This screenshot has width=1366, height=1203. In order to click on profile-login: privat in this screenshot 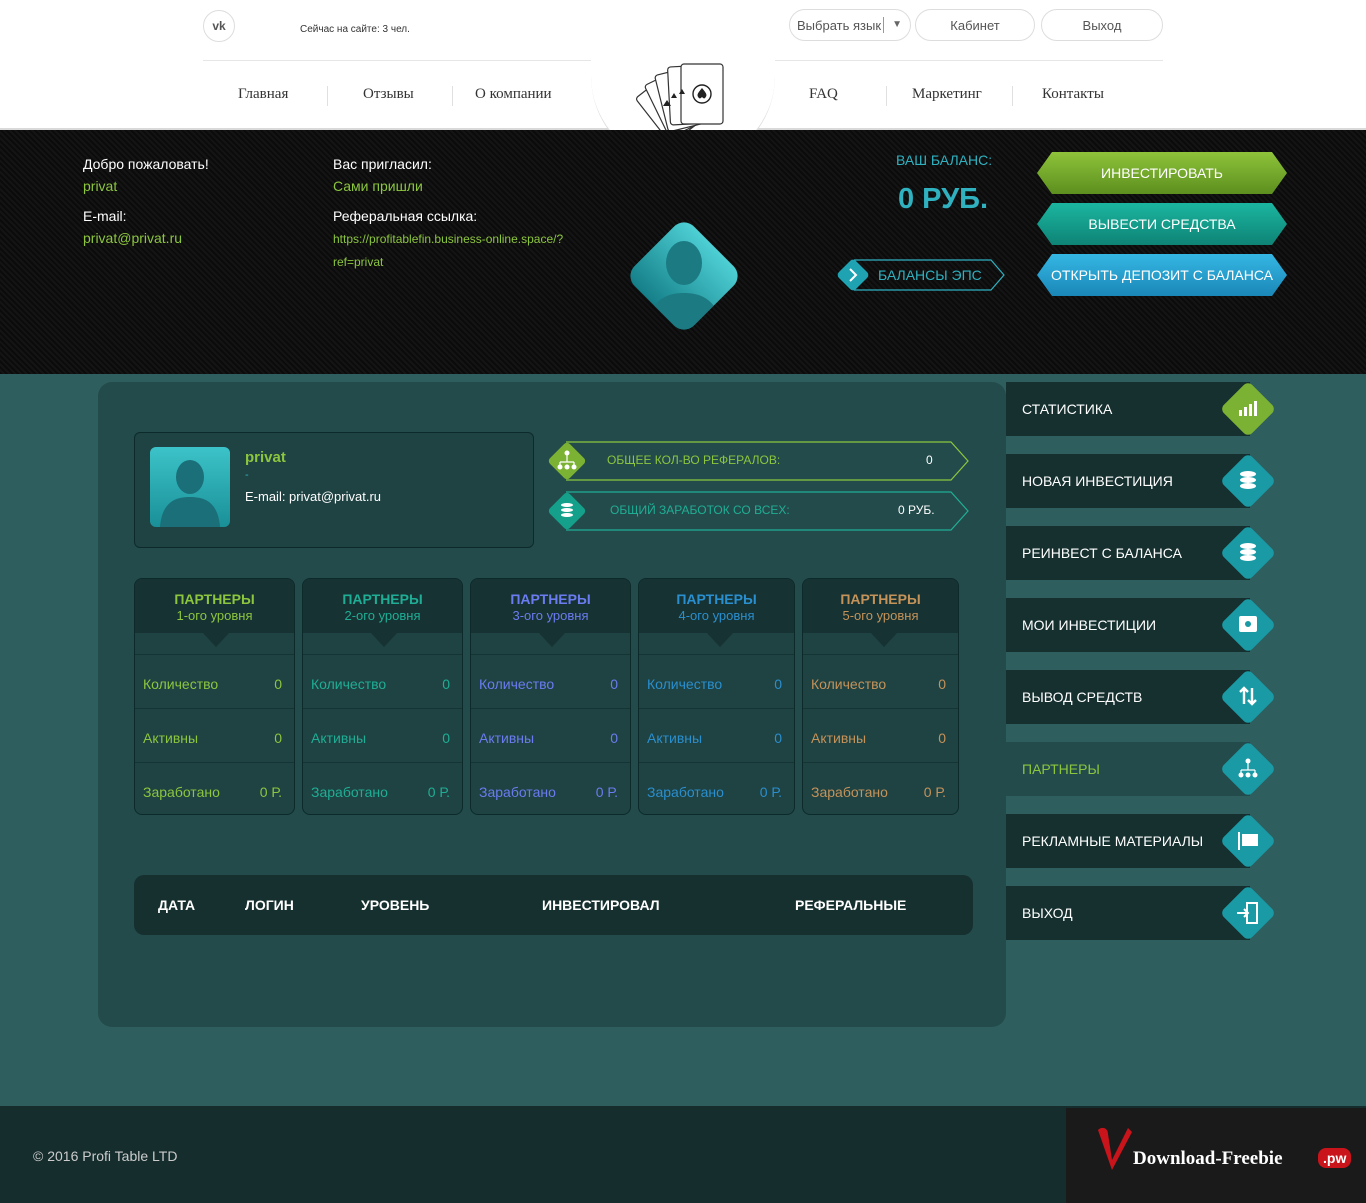, I will do `click(265, 457)`.